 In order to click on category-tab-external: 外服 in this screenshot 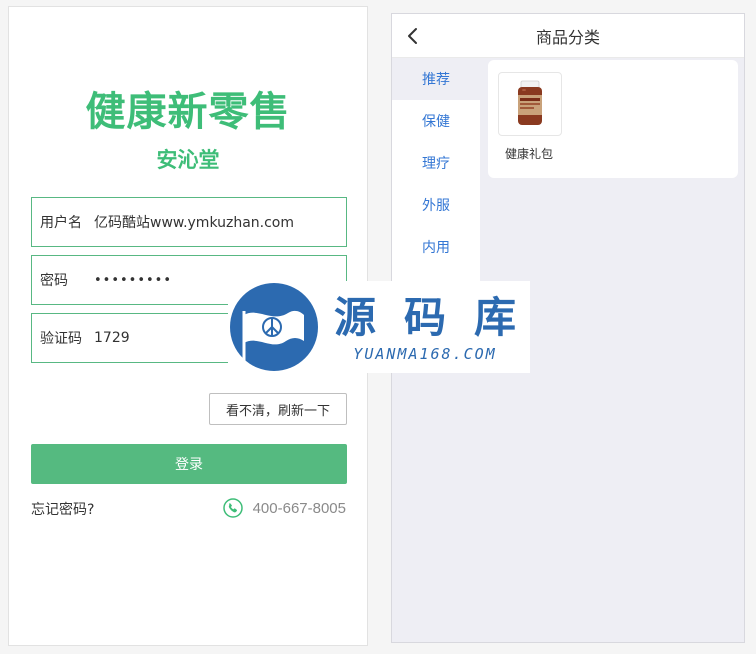, I will do `click(436, 205)`.